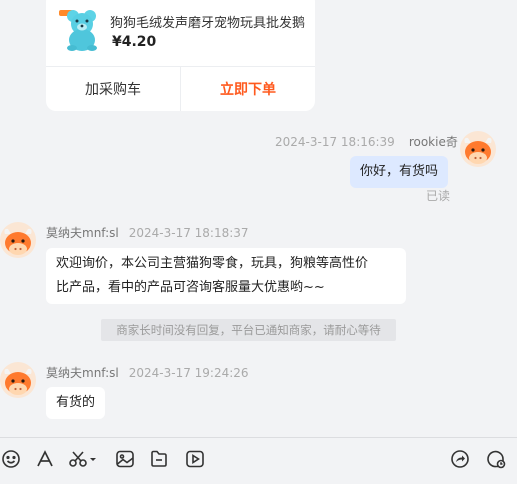 Image resolution: width=517 pixels, height=484 pixels. I want to click on chat-history-icon, so click(496, 459).